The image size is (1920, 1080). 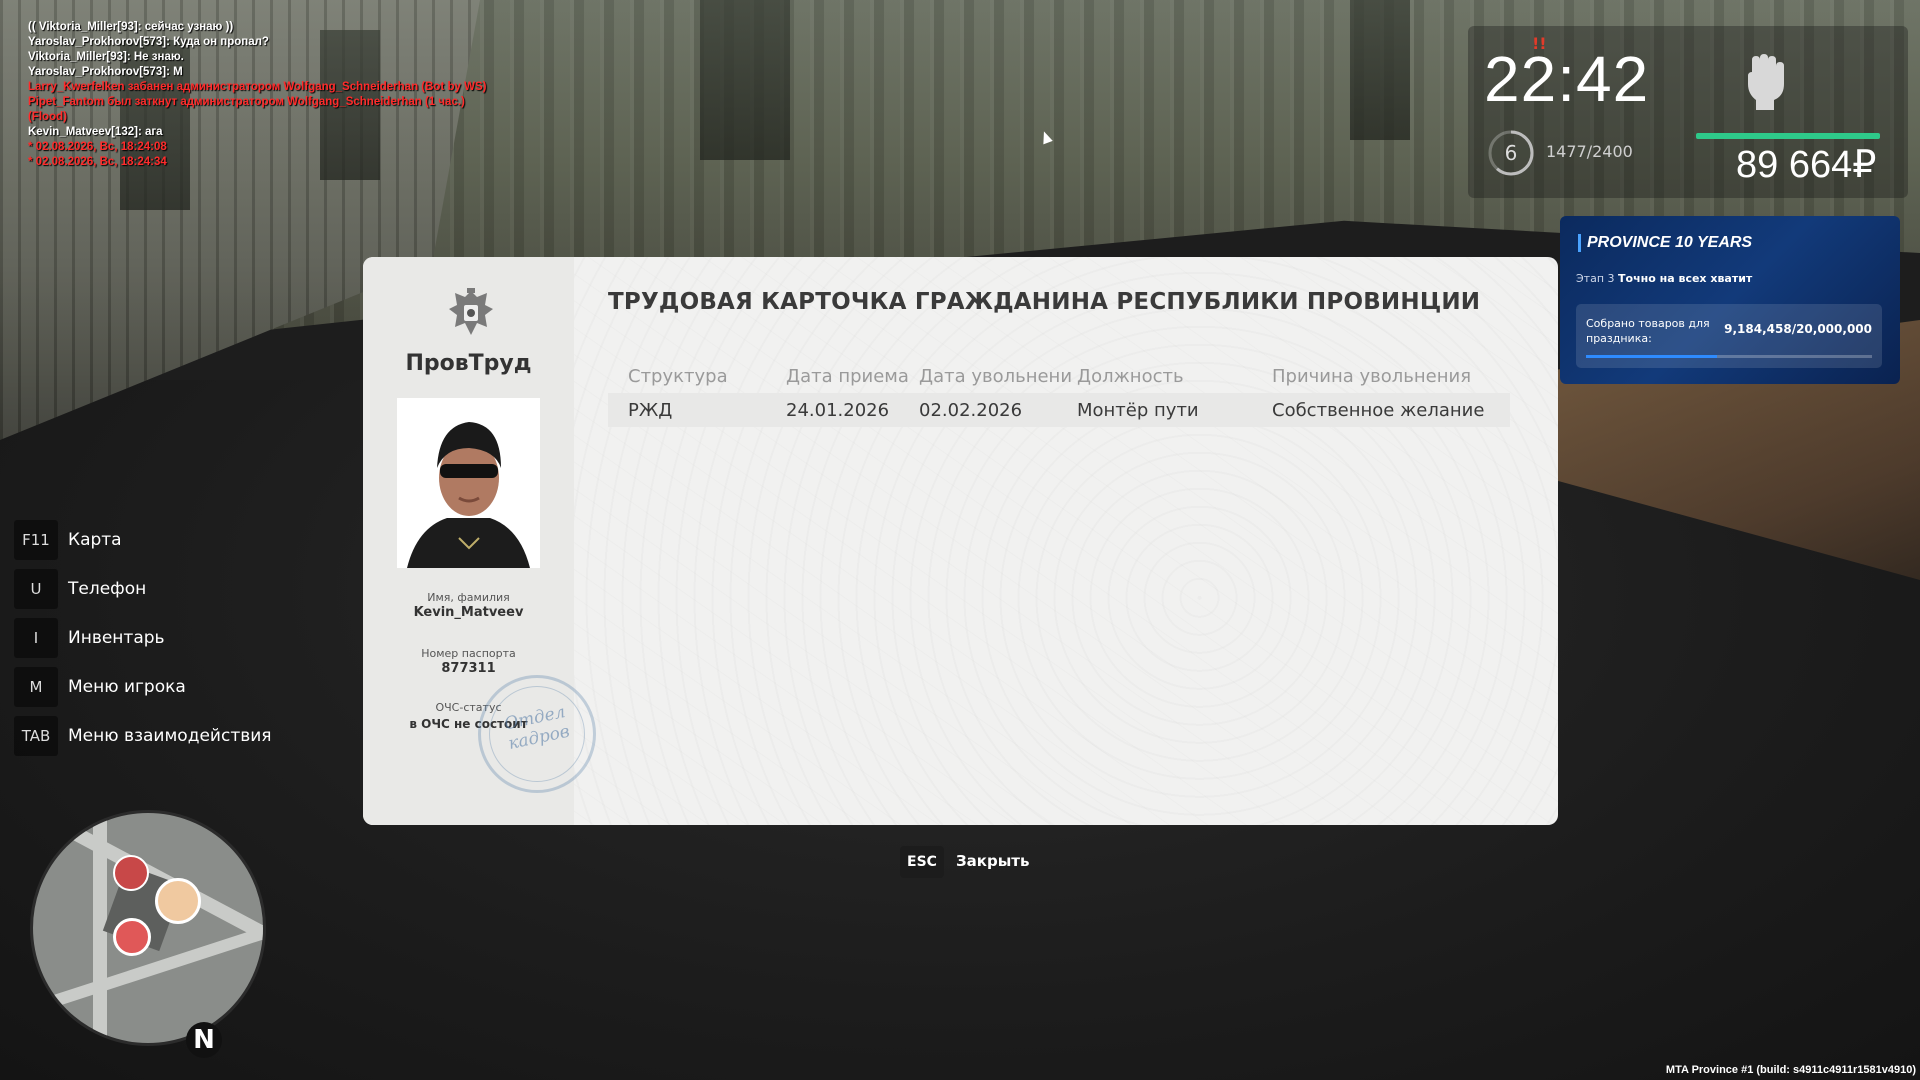 What do you see at coordinates (847, 376) in the screenshot?
I see `column-header-hire-date: Дата приема` at bounding box center [847, 376].